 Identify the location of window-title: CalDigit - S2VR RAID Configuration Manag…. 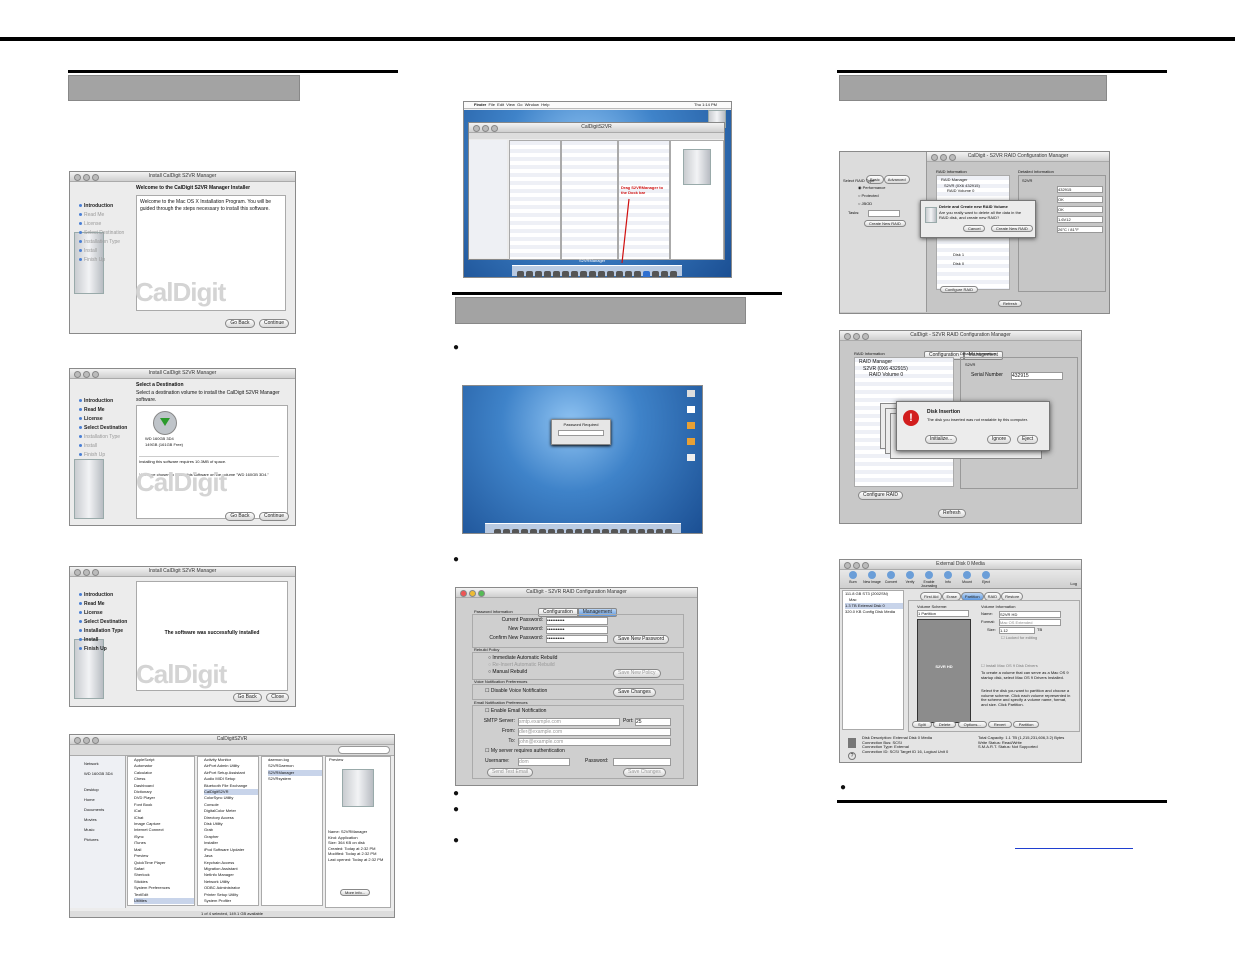
(576, 592).